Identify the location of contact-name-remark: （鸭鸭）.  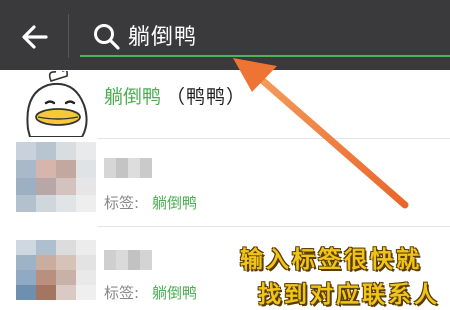
(206, 97).